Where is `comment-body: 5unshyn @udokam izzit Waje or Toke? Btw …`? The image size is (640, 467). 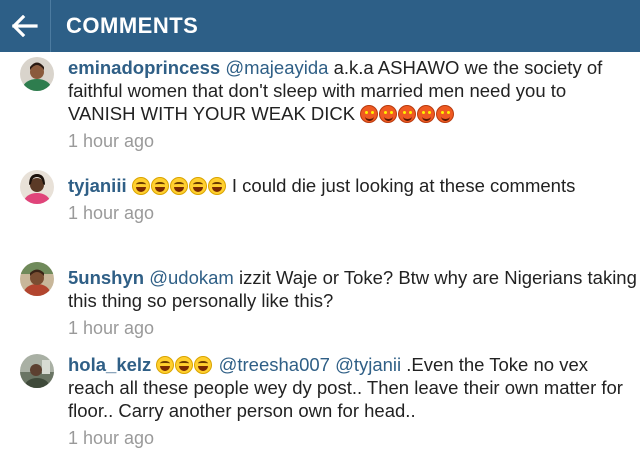
comment-body: 5unshyn @udokam izzit Waje or Toke? Btw … is located at coordinates (353, 303).